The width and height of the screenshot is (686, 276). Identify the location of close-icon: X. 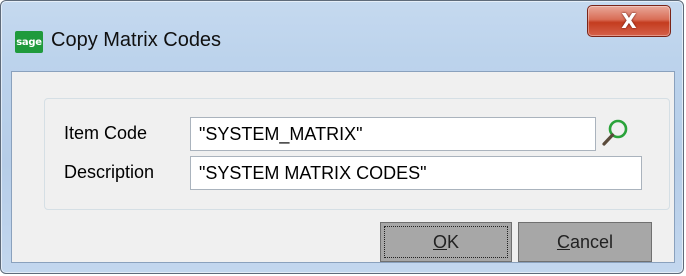
(629, 21).